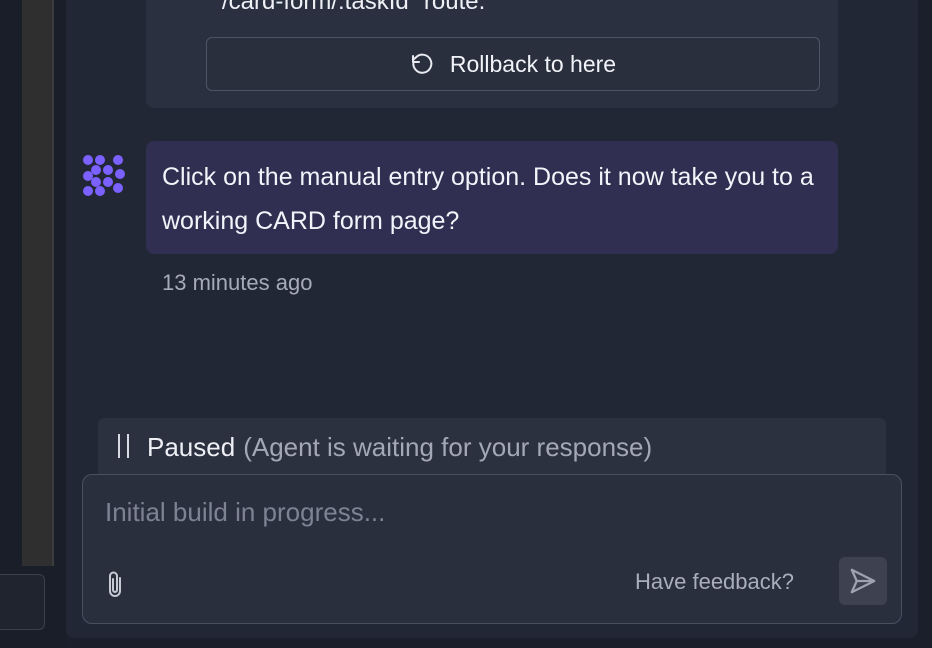 The image size is (932, 648). I want to click on send-icon, so click(863, 581).